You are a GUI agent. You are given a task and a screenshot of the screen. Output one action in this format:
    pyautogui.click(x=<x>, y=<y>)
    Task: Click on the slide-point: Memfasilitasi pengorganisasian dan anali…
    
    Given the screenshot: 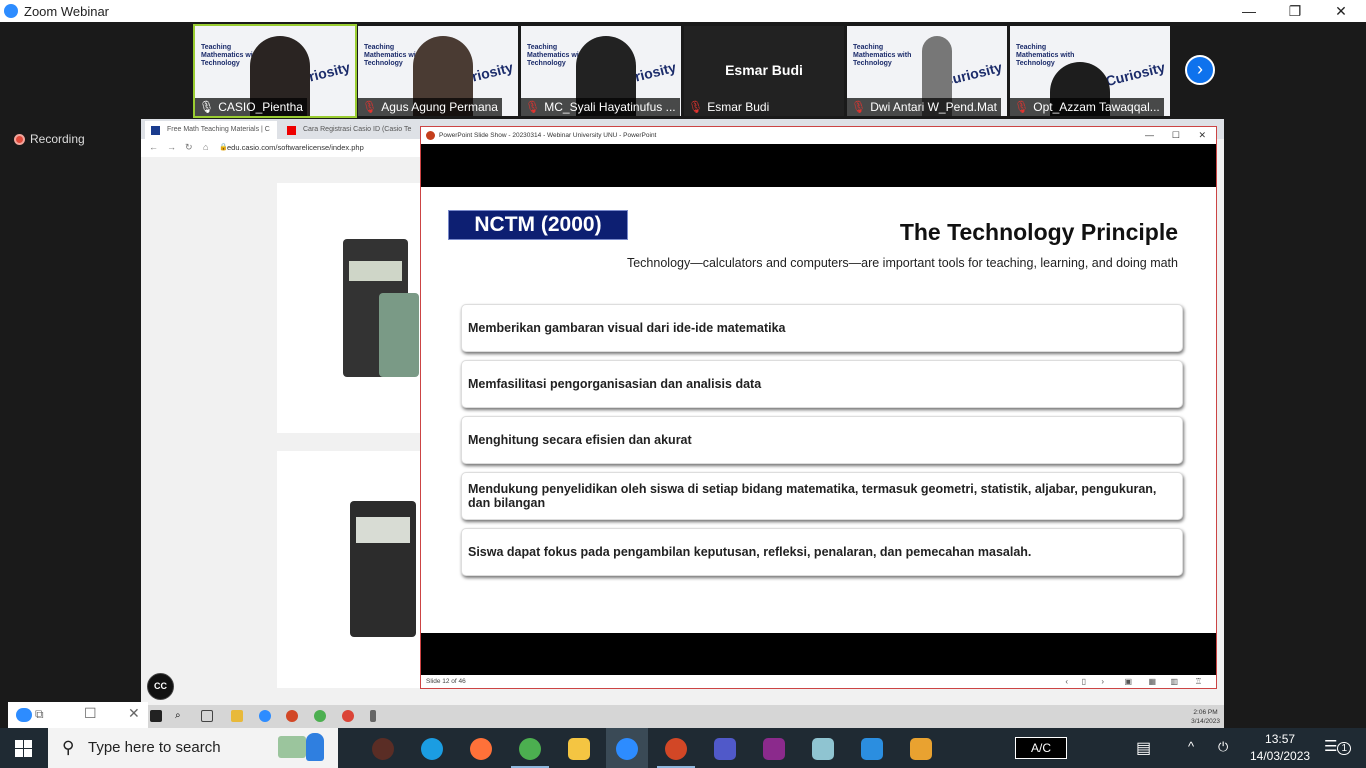 What is the action you would take?
    pyautogui.click(x=822, y=384)
    